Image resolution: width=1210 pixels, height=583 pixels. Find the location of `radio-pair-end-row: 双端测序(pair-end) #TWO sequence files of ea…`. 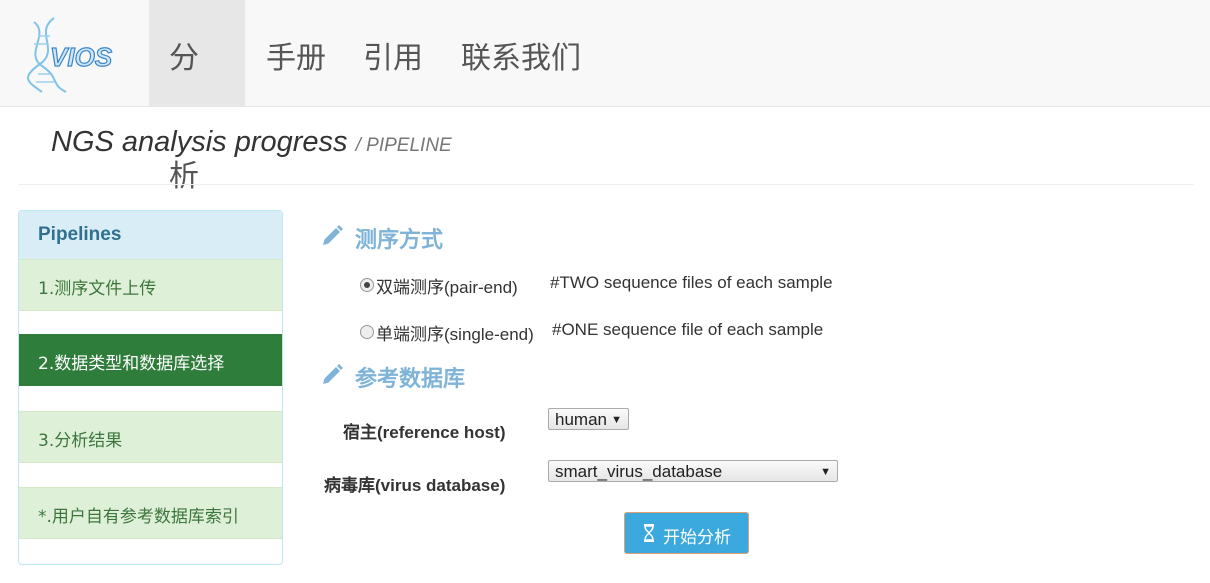

radio-pair-end-row: 双端测序(pair-end) #TWO sequence files of ea… is located at coordinates (596, 285).